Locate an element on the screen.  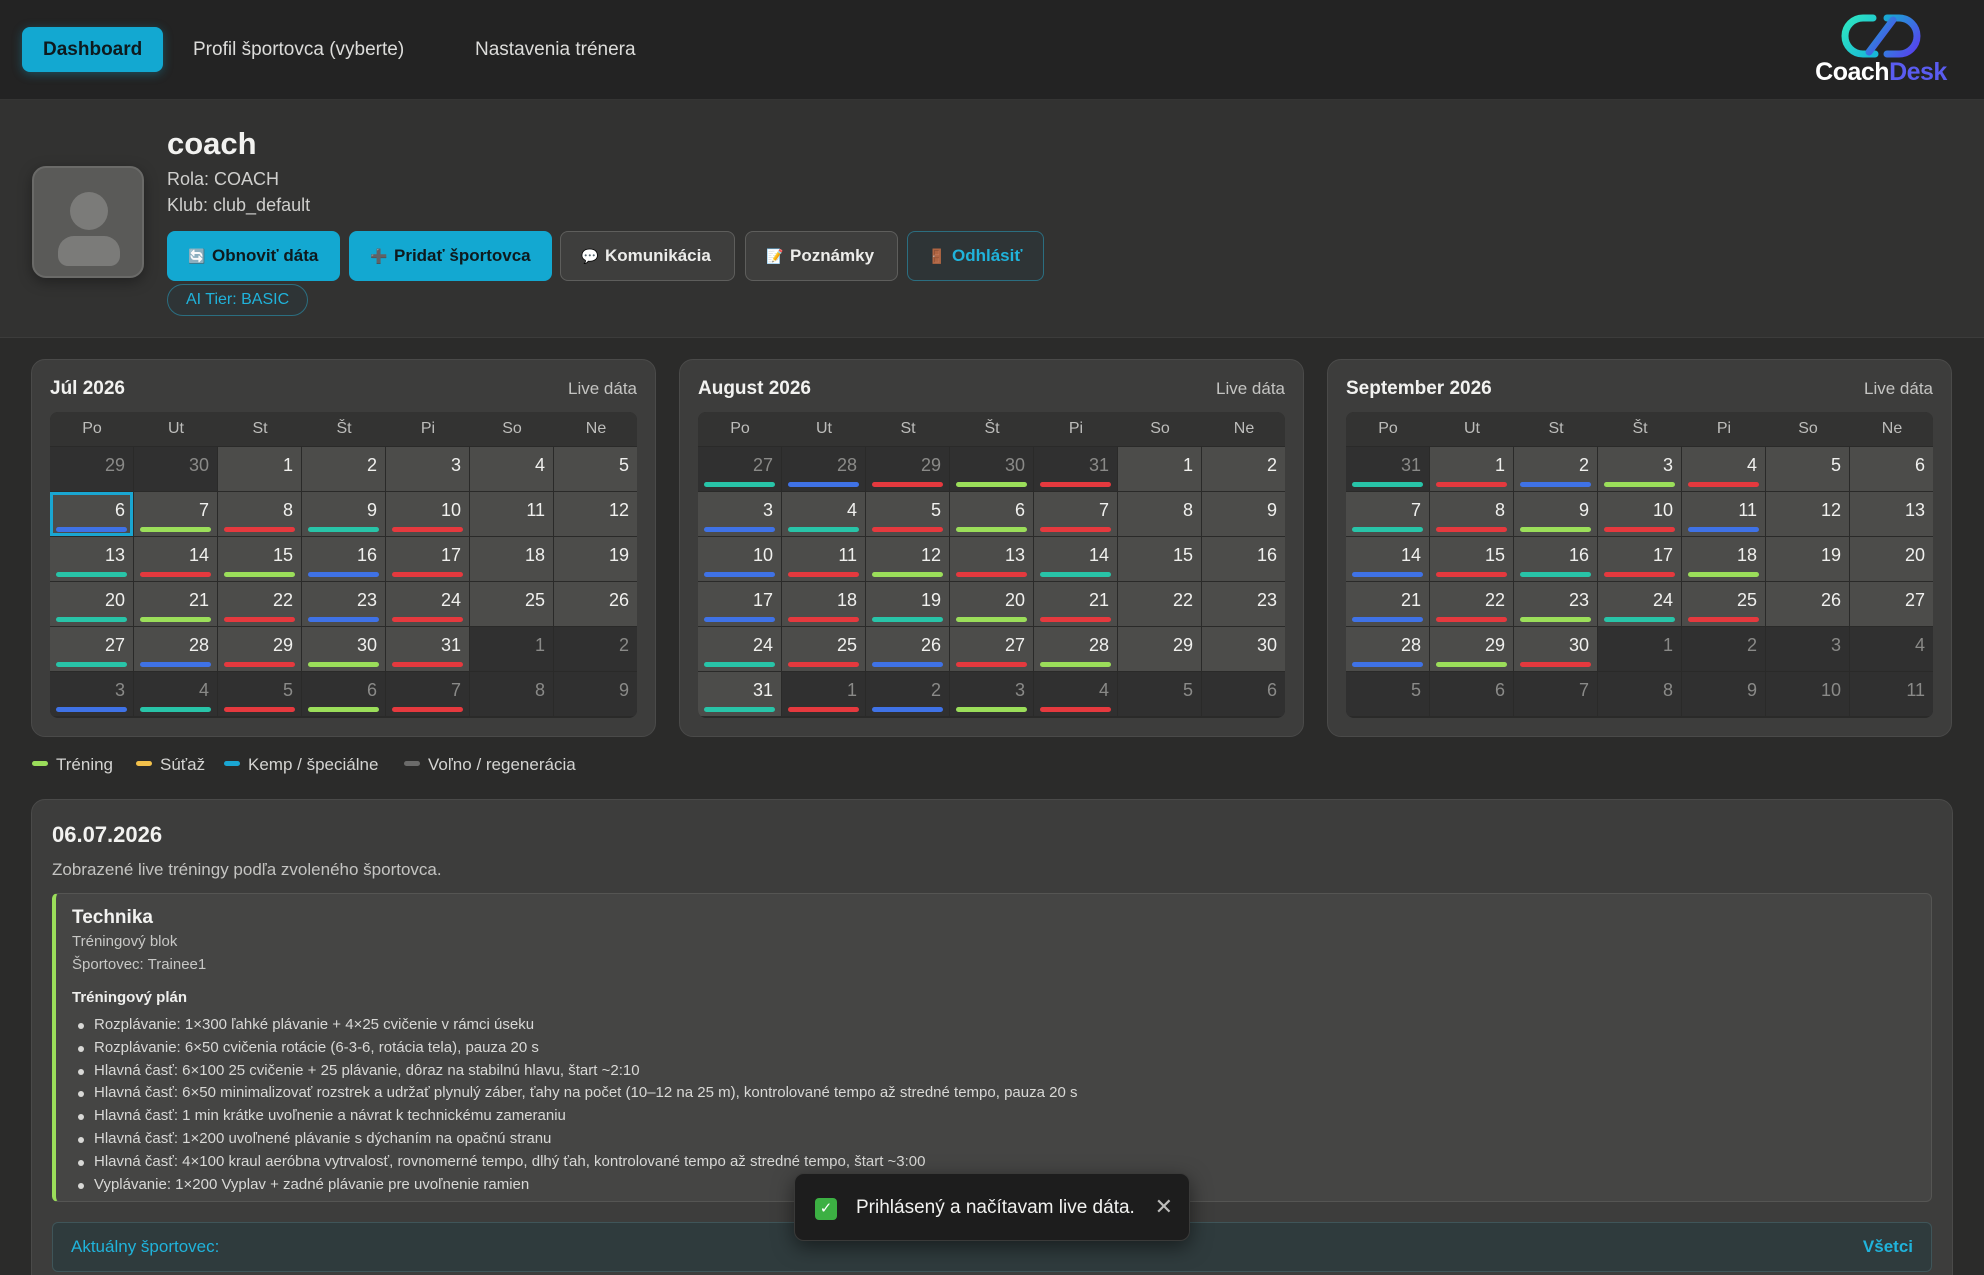
notes-button: 📝 Poznámky is located at coordinates (821, 256).